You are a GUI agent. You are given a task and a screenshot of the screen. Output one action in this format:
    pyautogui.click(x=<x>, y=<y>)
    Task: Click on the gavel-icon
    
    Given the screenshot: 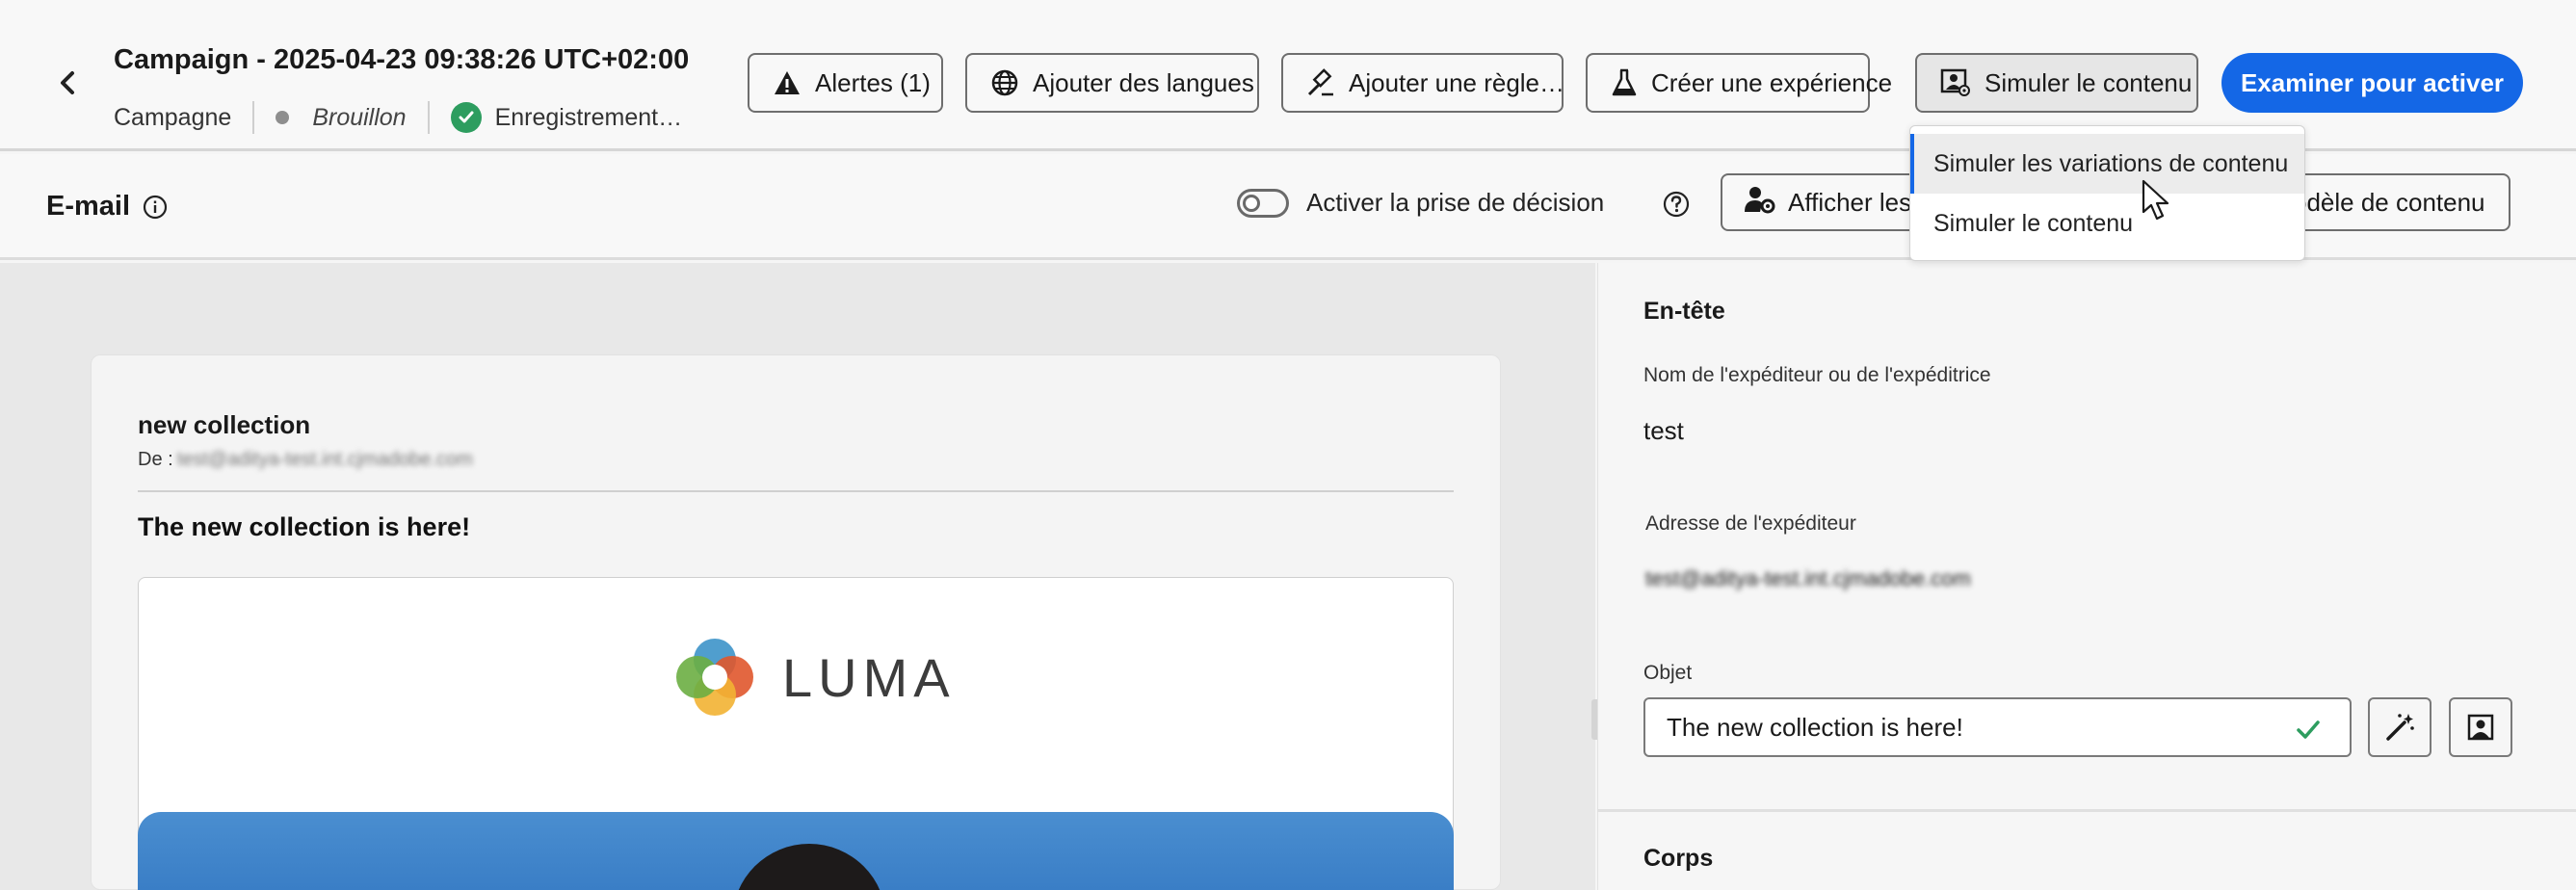 What is the action you would take?
    pyautogui.click(x=1320, y=82)
    